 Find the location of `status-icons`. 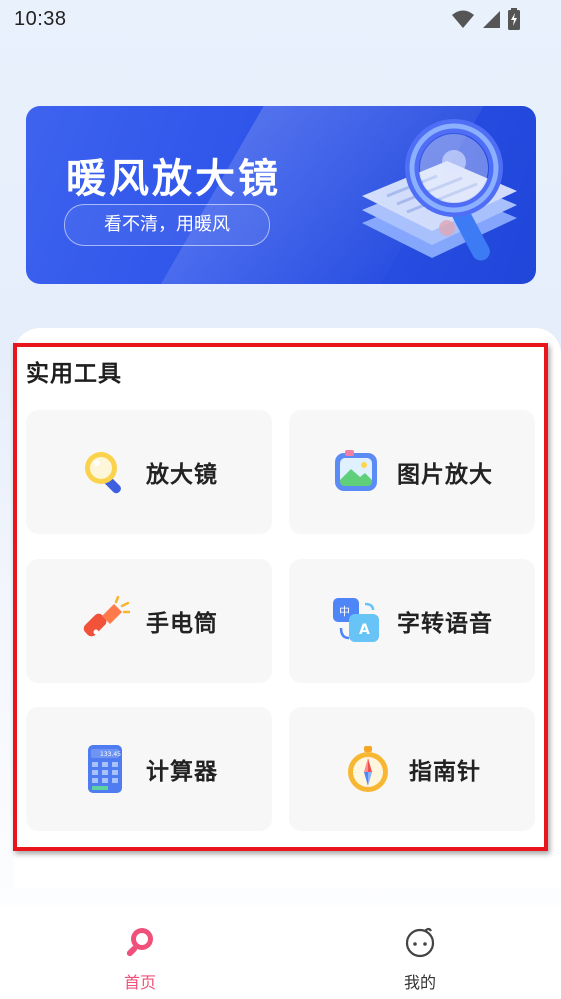

status-icons is located at coordinates (486, 21).